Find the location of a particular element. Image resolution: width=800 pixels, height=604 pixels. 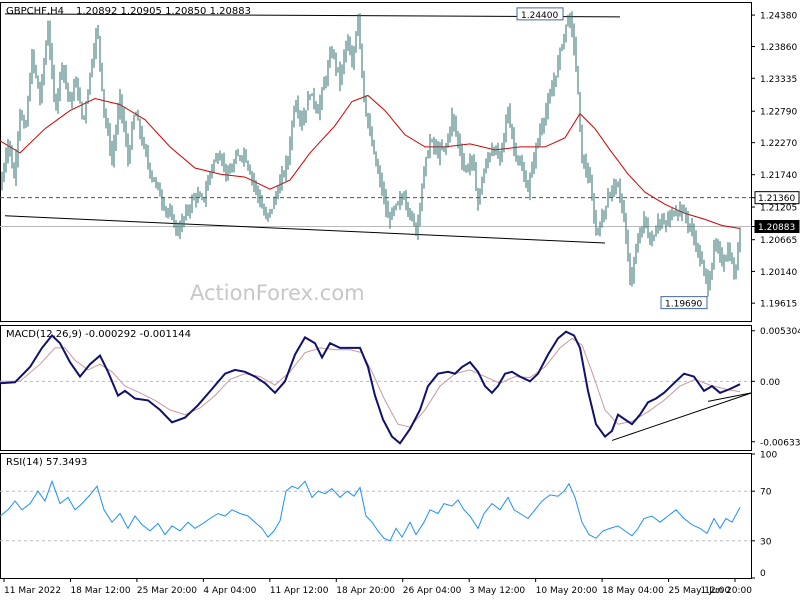

price-y-tick-label: 1.21740 is located at coordinates (778, 176).